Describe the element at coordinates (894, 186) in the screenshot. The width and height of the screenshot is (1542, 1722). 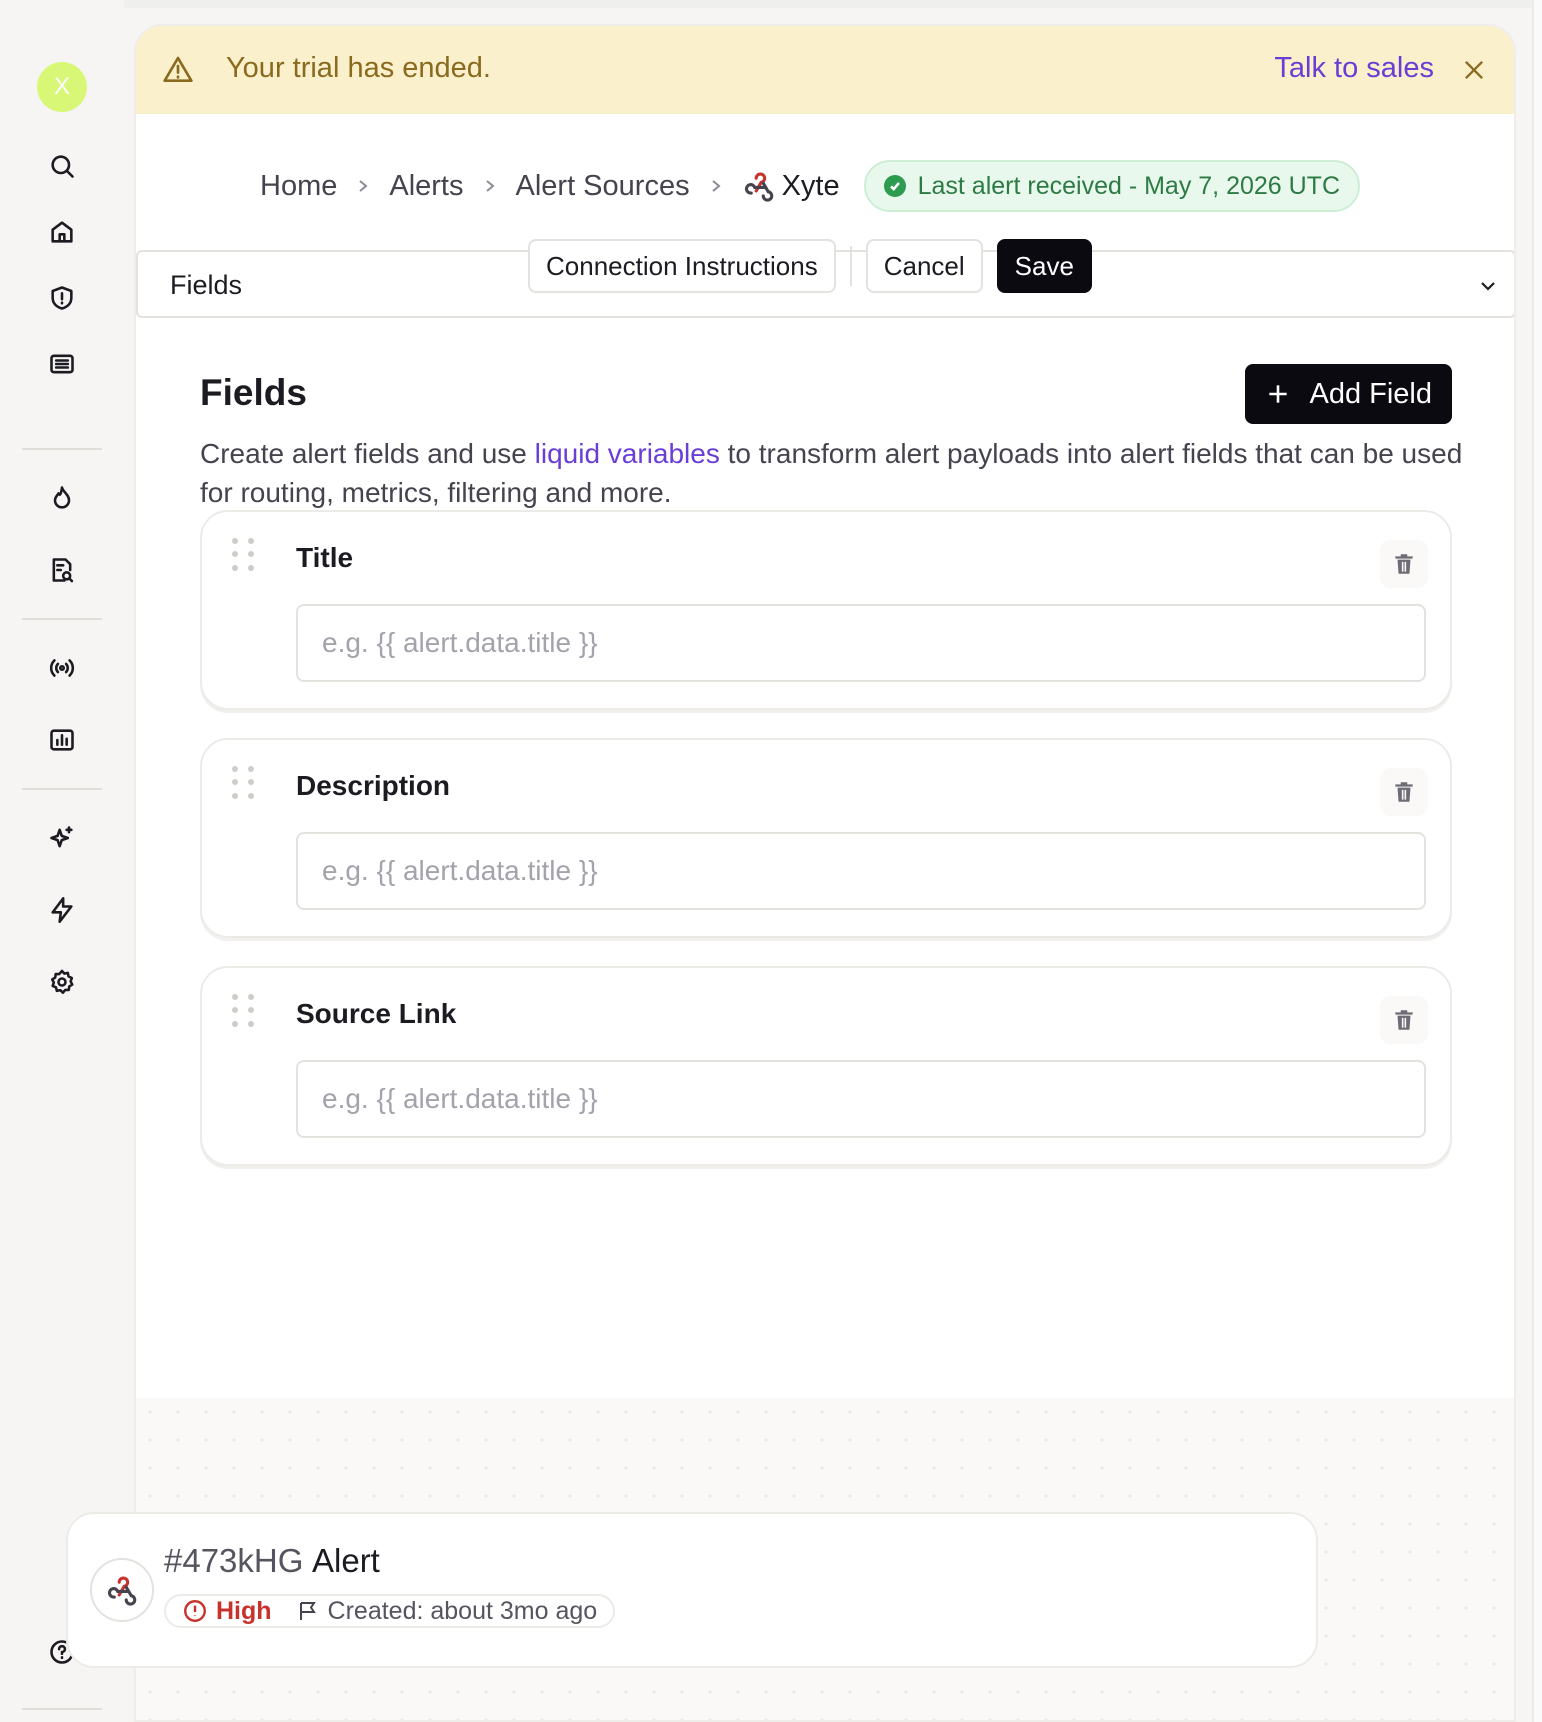
I see `check-circle-icon` at that location.